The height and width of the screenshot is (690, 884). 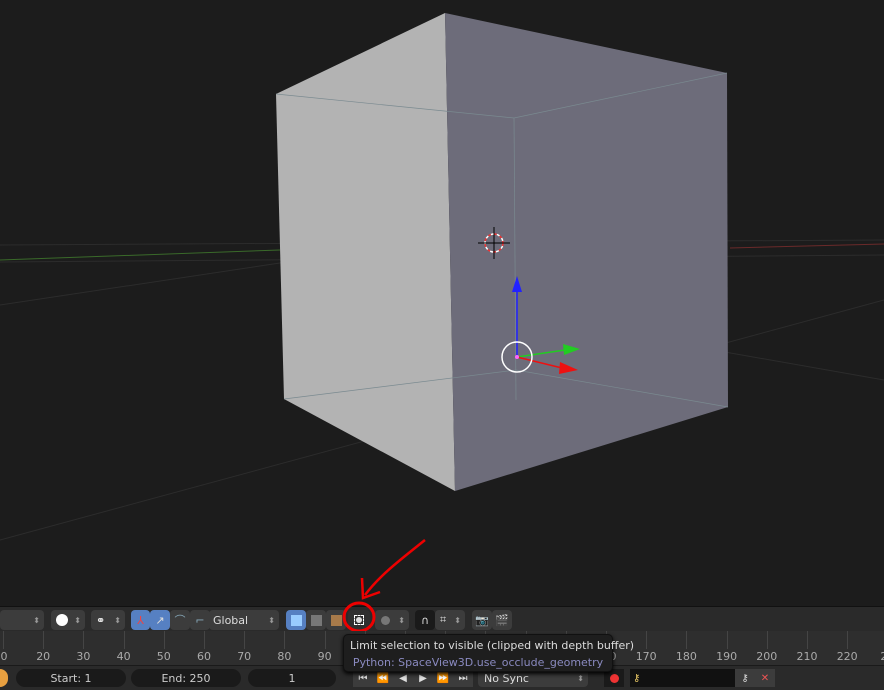 What do you see at coordinates (443, 678) in the screenshot?
I see `fast-forward-icon: ⏩` at bounding box center [443, 678].